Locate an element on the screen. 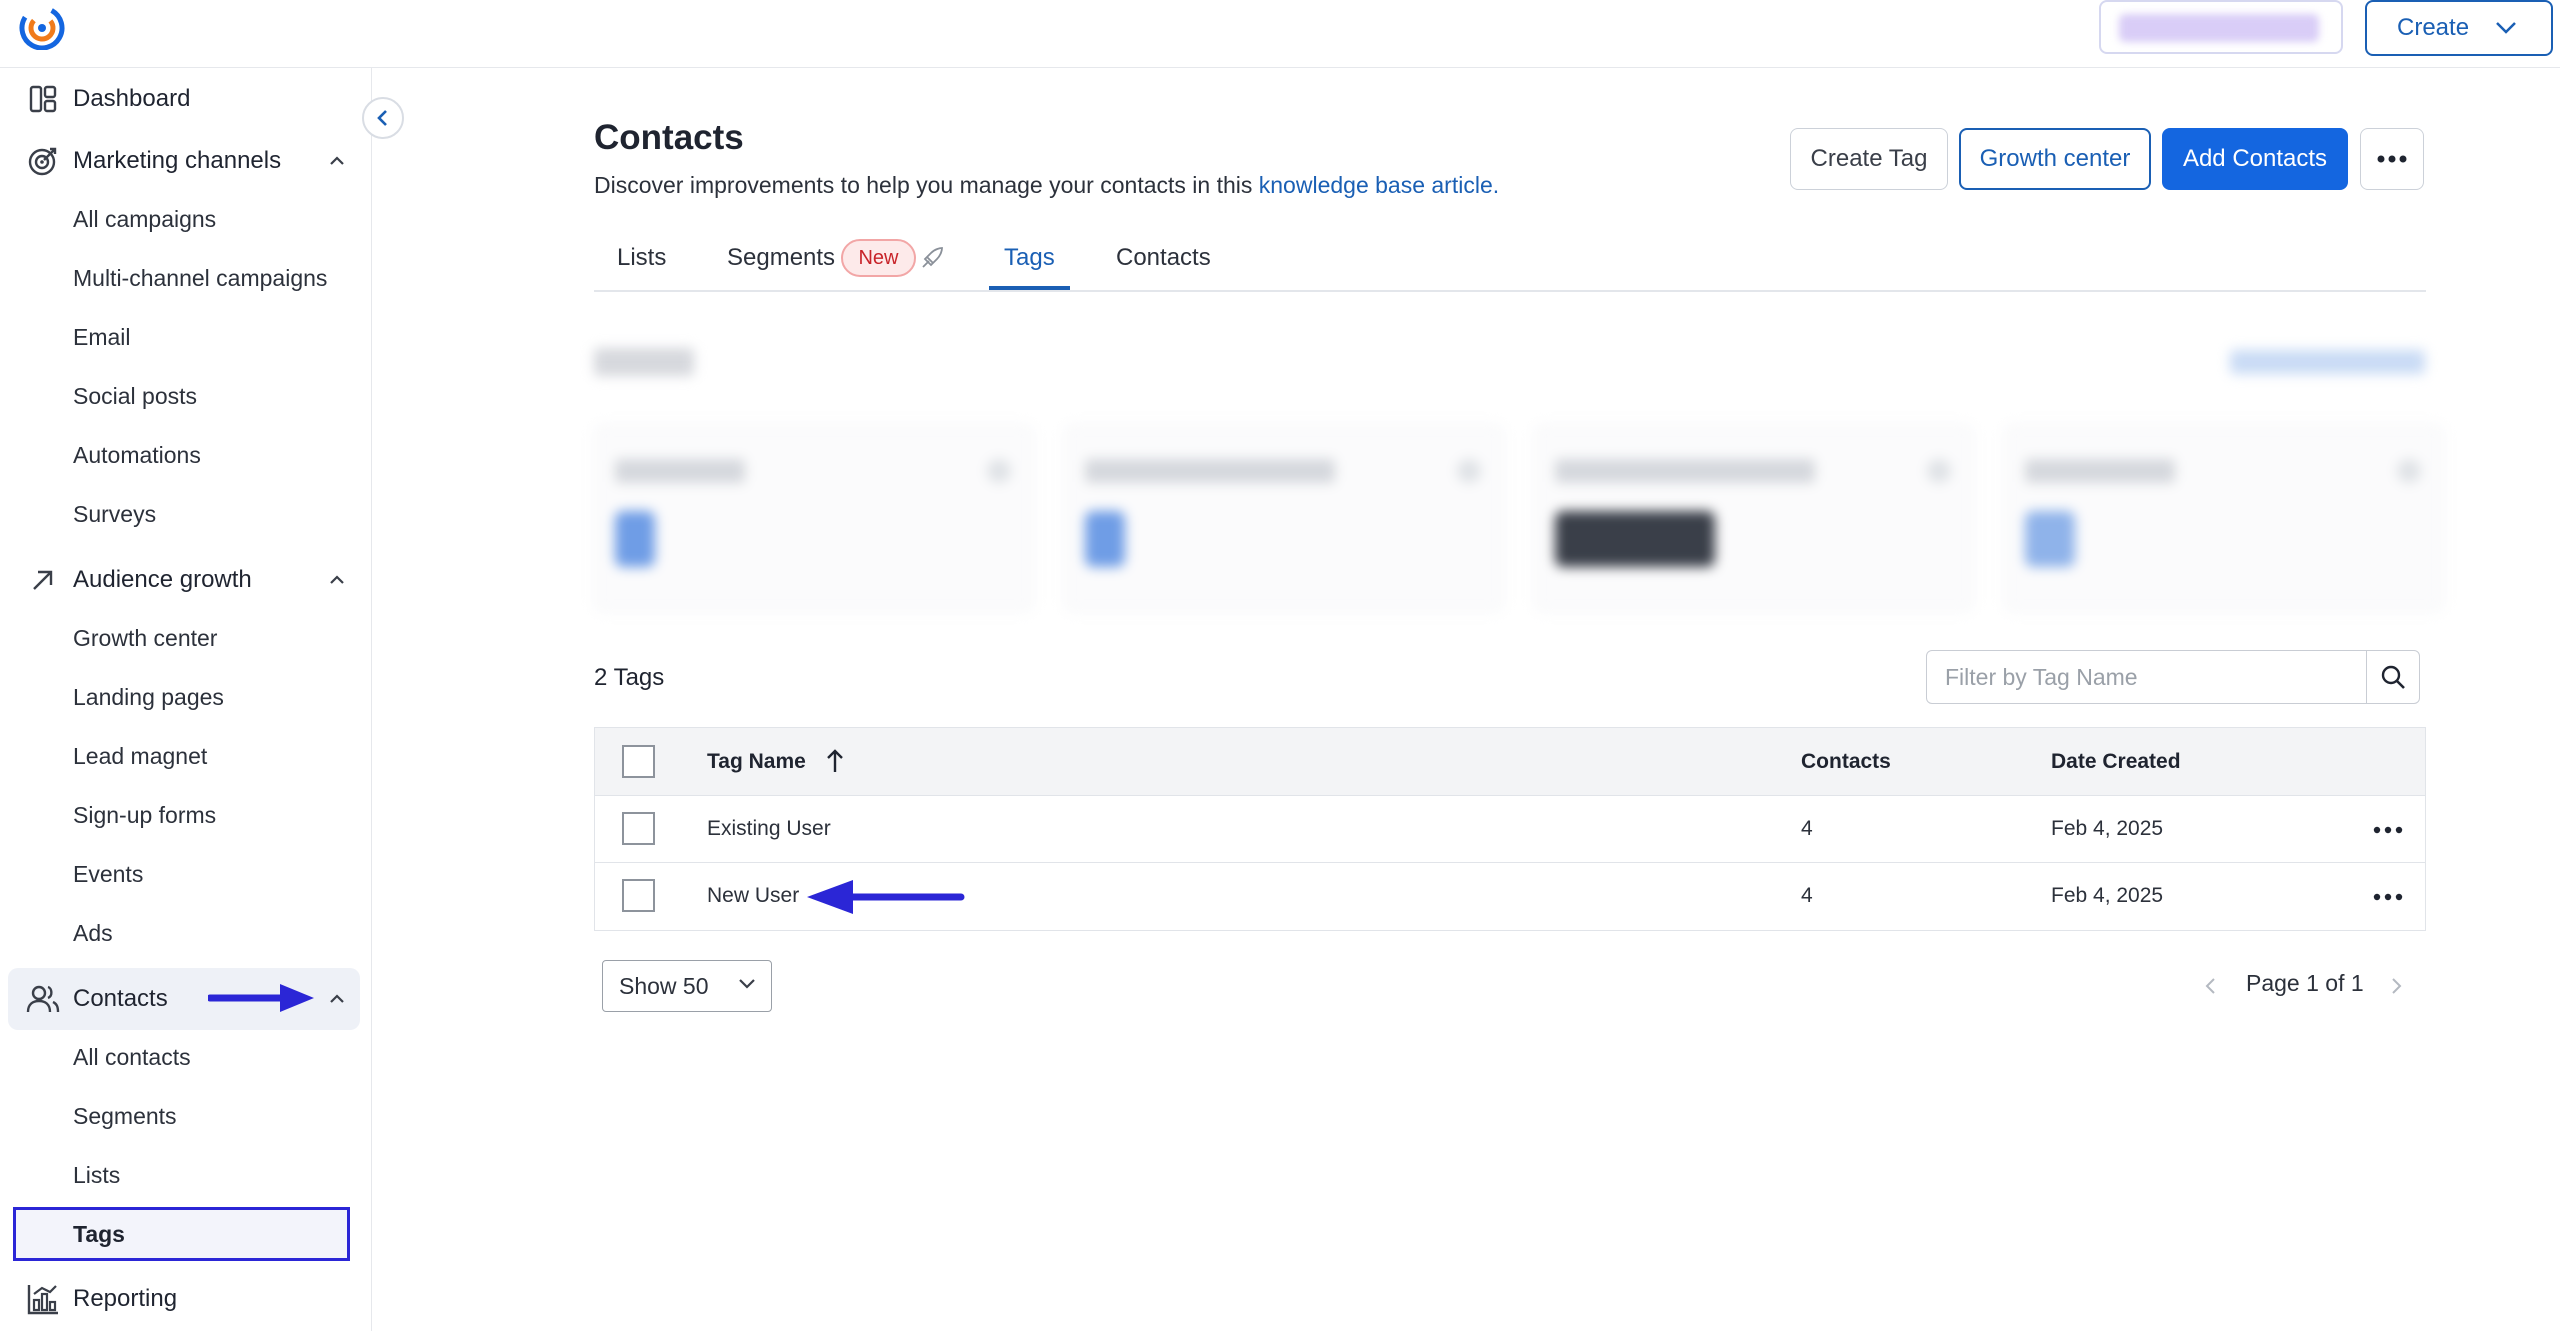 The image size is (2560, 1331). sidebar-item-growth-center: Growth center is located at coordinates (145, 638).